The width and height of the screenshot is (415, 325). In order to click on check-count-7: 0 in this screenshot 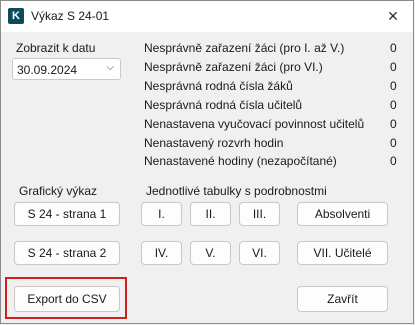, I will do `click(393, 161)`.